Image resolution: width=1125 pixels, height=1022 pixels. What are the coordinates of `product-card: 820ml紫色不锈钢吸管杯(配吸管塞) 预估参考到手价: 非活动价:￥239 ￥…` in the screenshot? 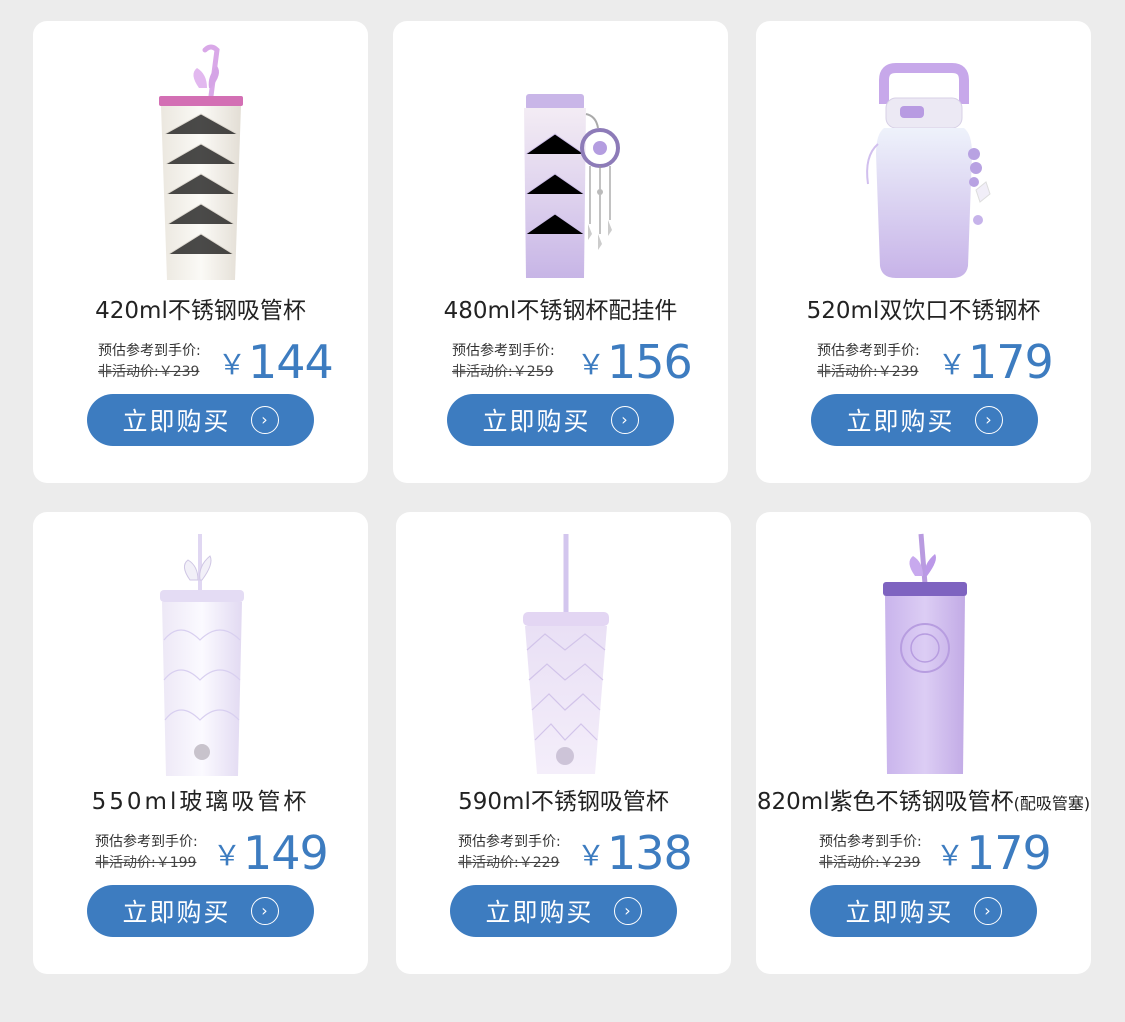 It's located at (923, 743).